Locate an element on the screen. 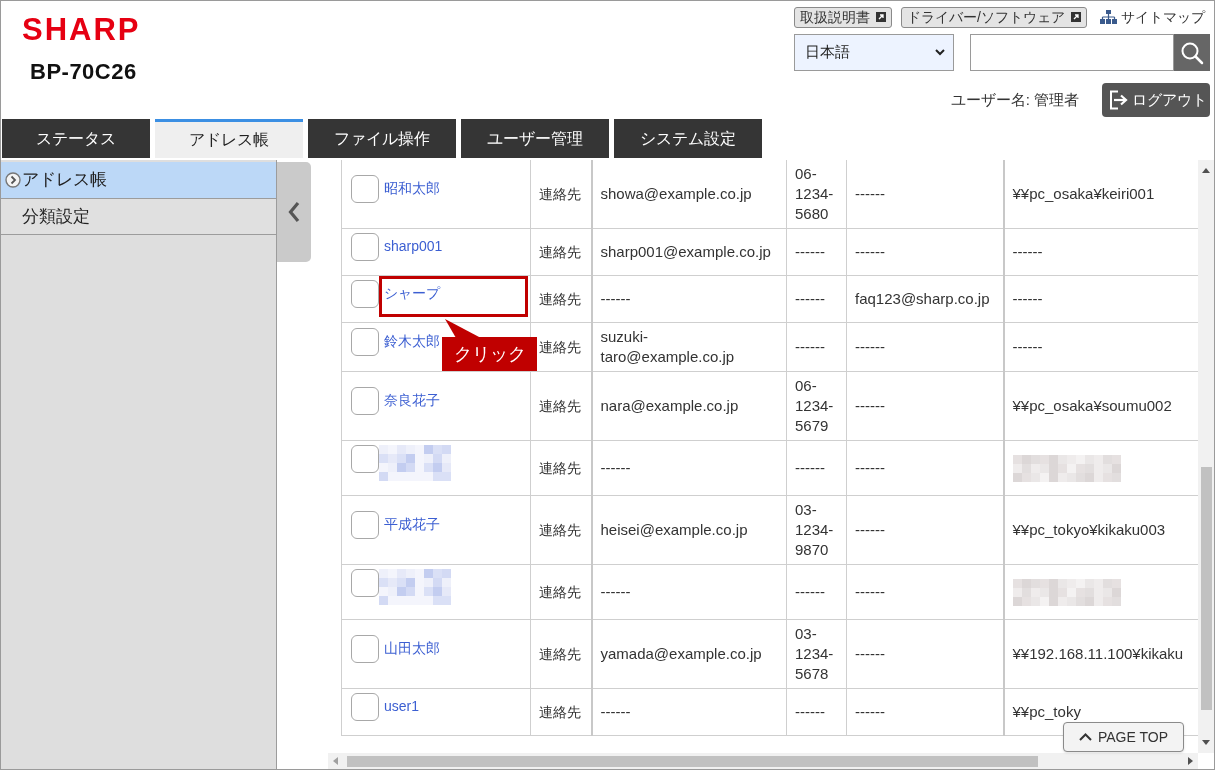 The image size is (1215, 770). contact-name-link: 鈴木太郎 is located at coordinates (412, 339).